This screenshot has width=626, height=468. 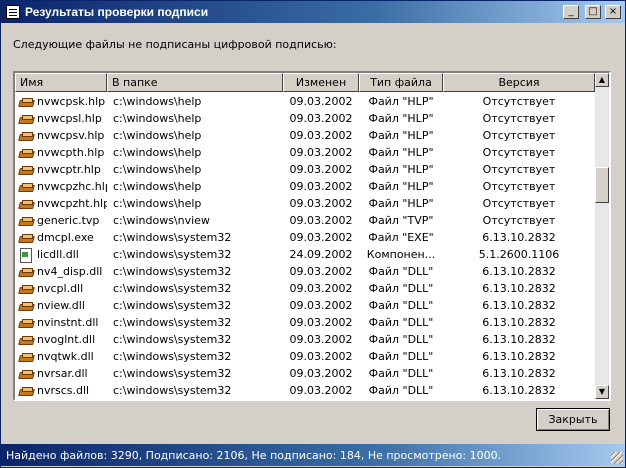 I want to click on column-header-name: Имя, so click(x=61, y=82).